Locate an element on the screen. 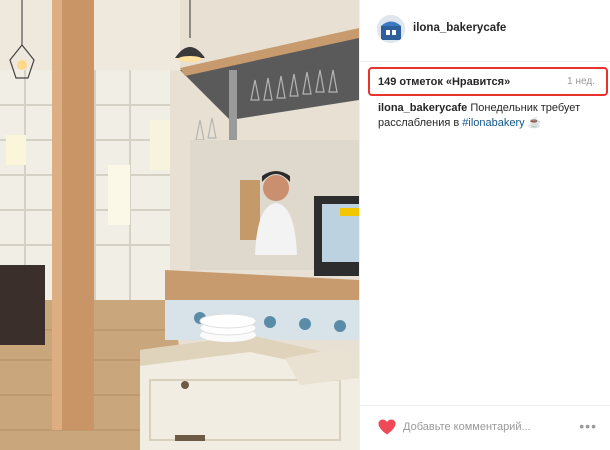 This screenshot has width=610, height=450. comment-bar: ••• is located at coordinates (485, 427).